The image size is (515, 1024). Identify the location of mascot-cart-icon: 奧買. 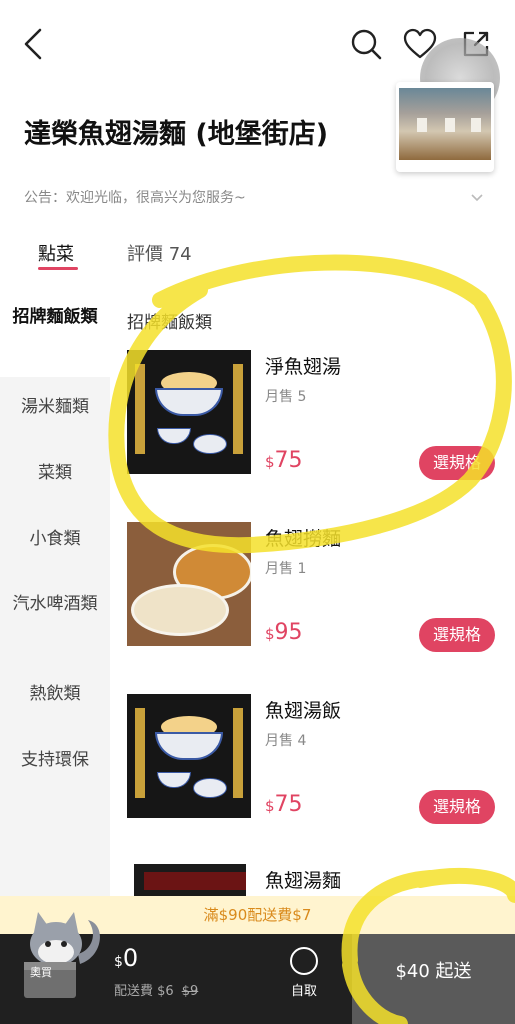
(62, 954).